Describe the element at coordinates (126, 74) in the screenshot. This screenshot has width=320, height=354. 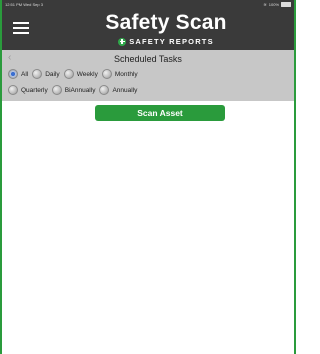
I see `radio-label: Monthly` at that location.